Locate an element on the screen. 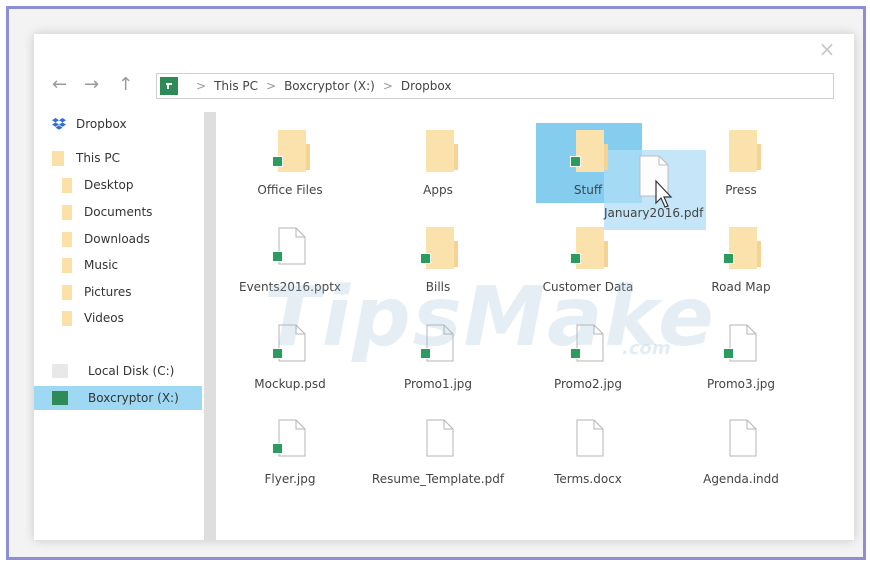 The image size is (870, 564). close-icon: × is located at coordinates (827, 49).